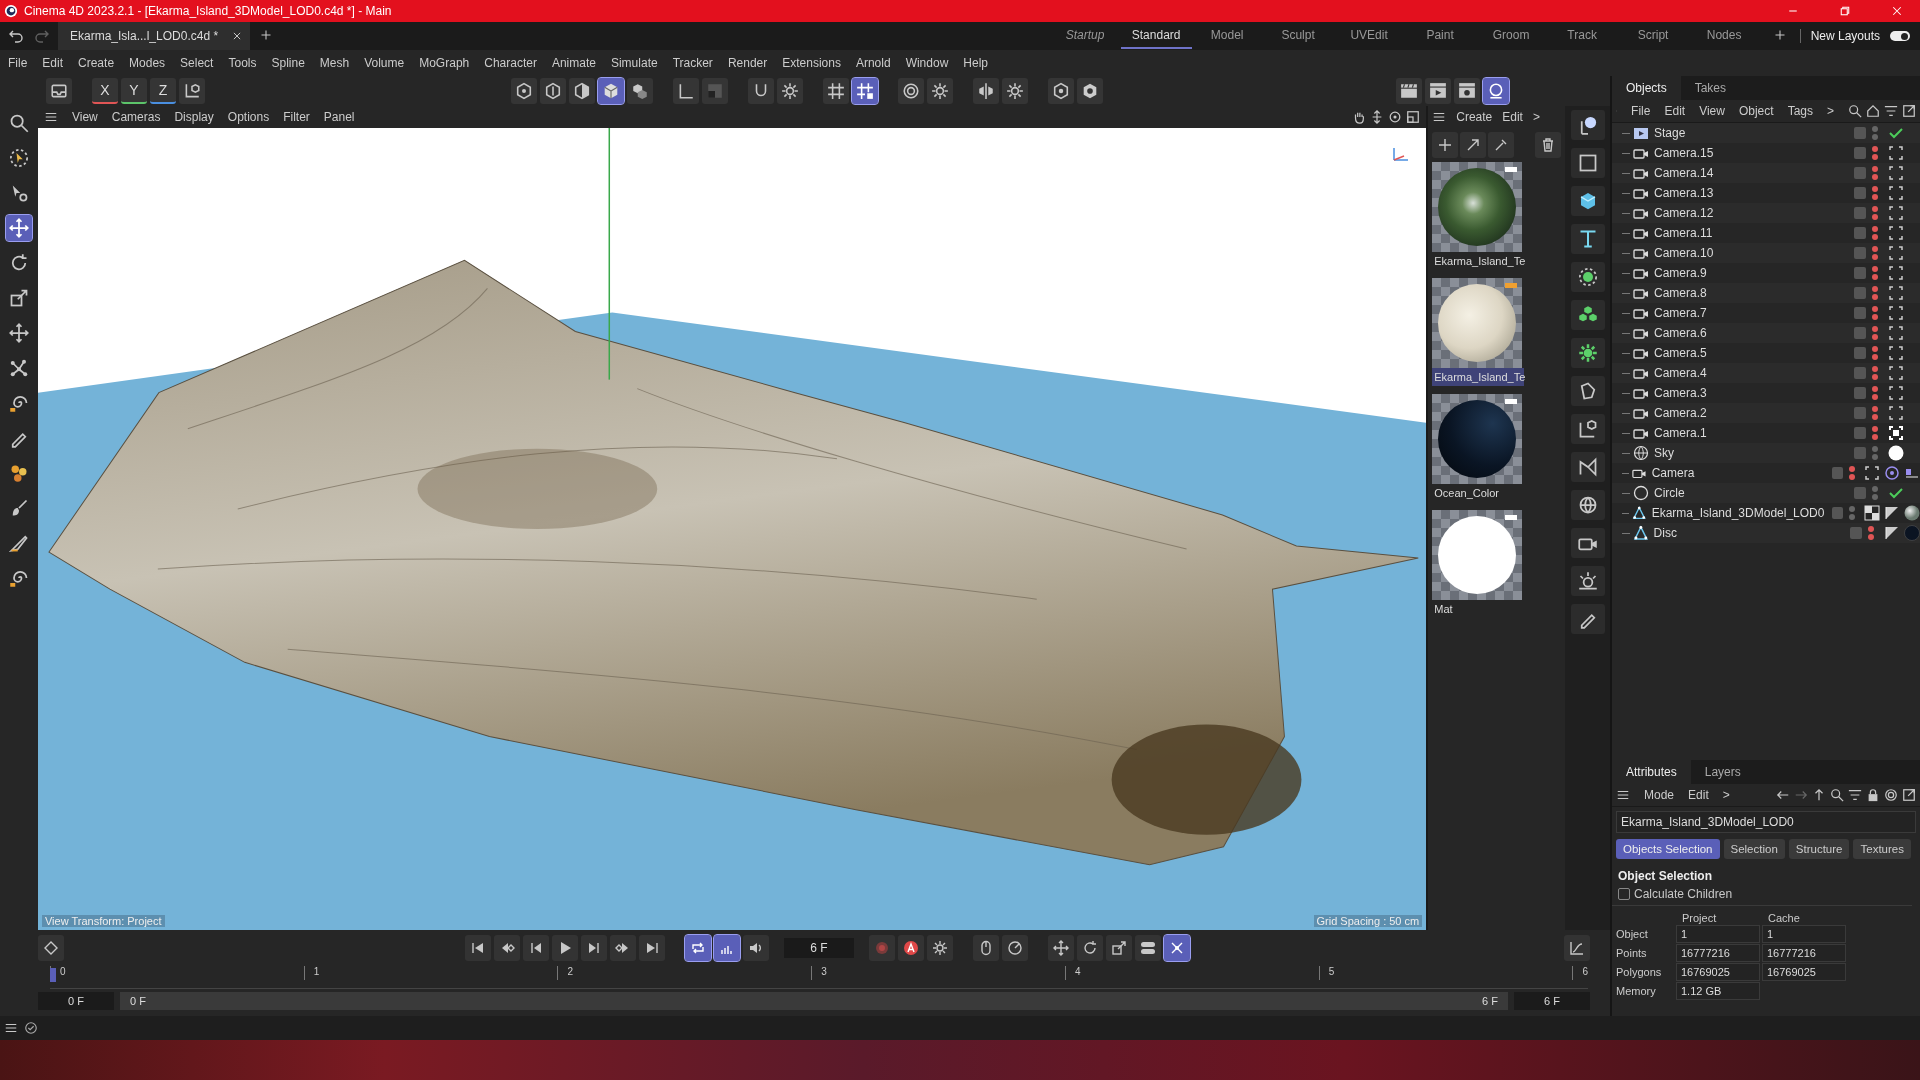  I want to click on menu-item: Window, so click(927, 63).